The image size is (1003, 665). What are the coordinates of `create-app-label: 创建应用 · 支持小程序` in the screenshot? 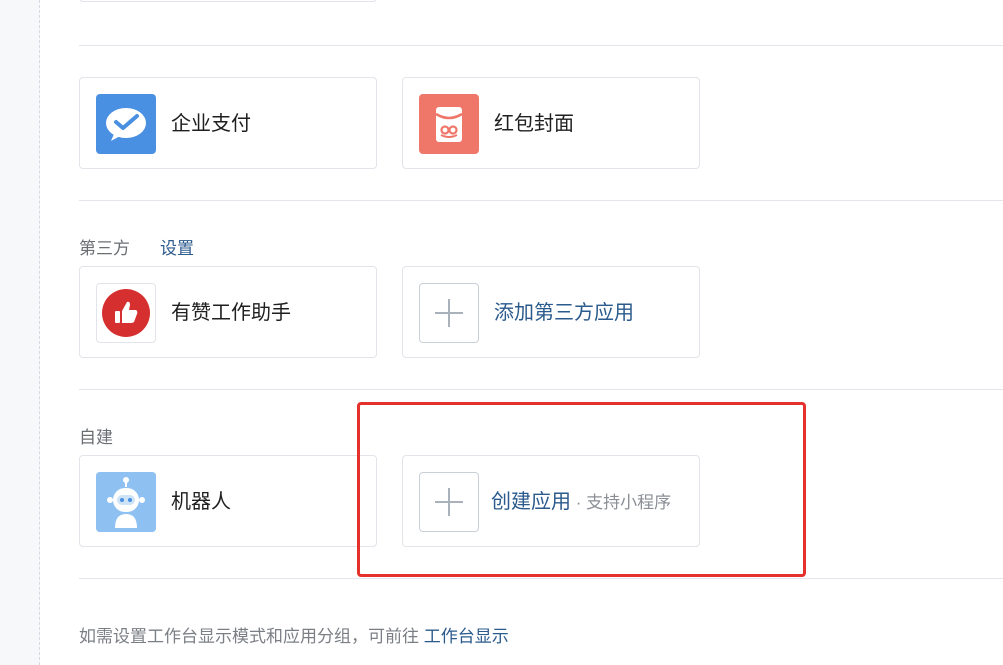 It's located at (581, 502).